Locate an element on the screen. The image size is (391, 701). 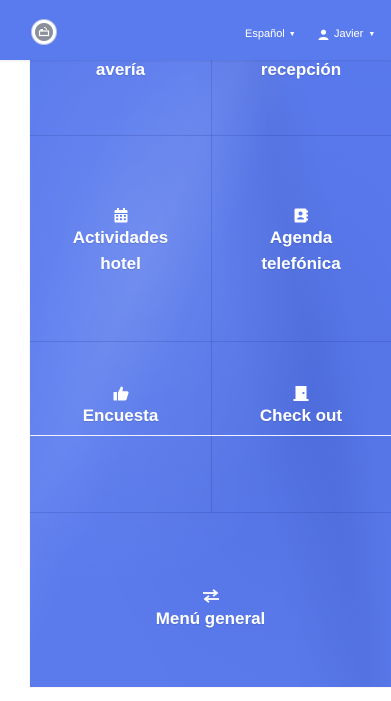
user-menu: Javier ▼ is located at coordinates (346, 34).